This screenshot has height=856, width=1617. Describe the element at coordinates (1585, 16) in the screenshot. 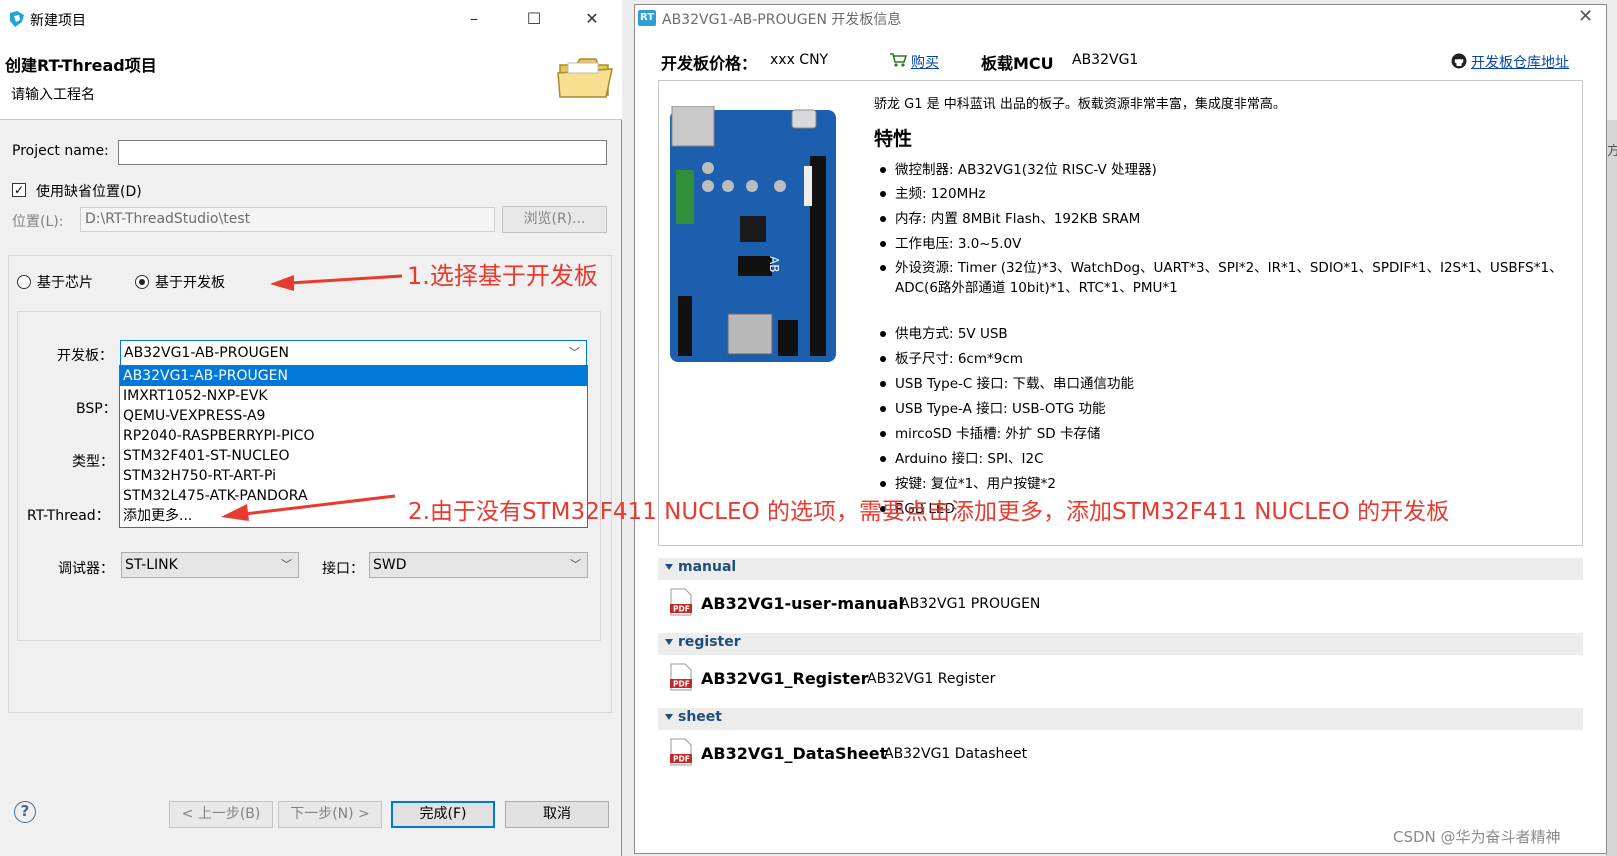

I see `board-info-close-button: ✕` at that location.